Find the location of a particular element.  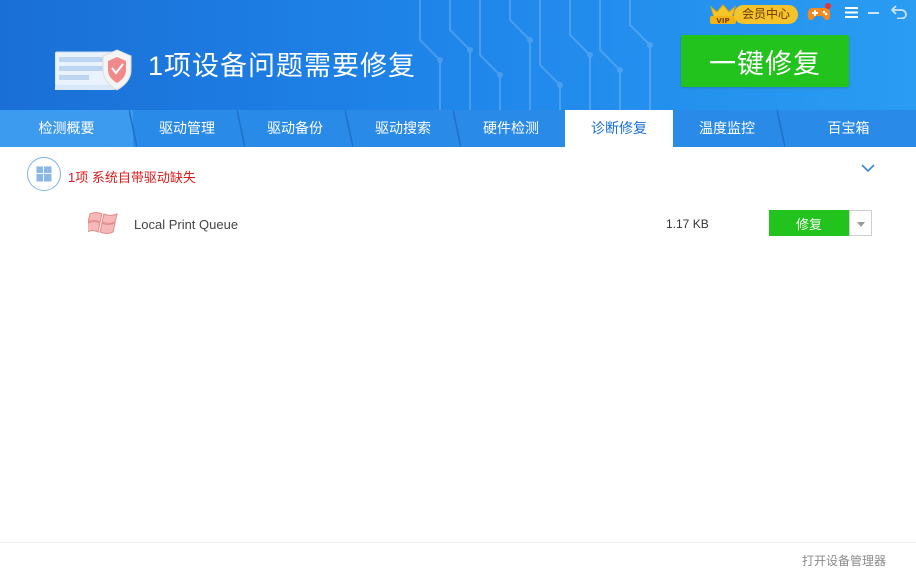

windows-icon is located at coordinates (44, 174).